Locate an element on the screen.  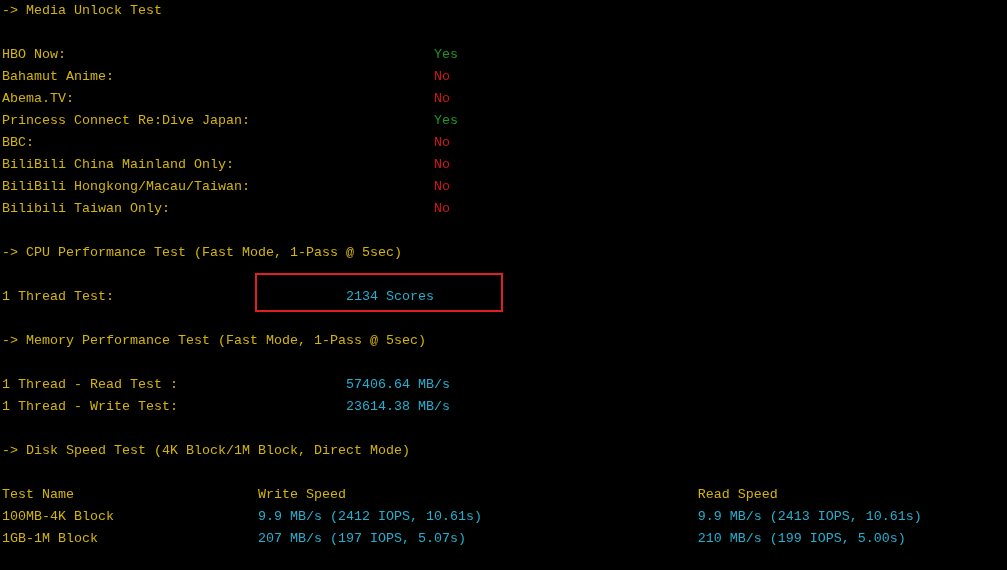
table-cell-text: 9.9 MB/s (2413 IOPS, 10.61s) is located at coordinates (809, 517).